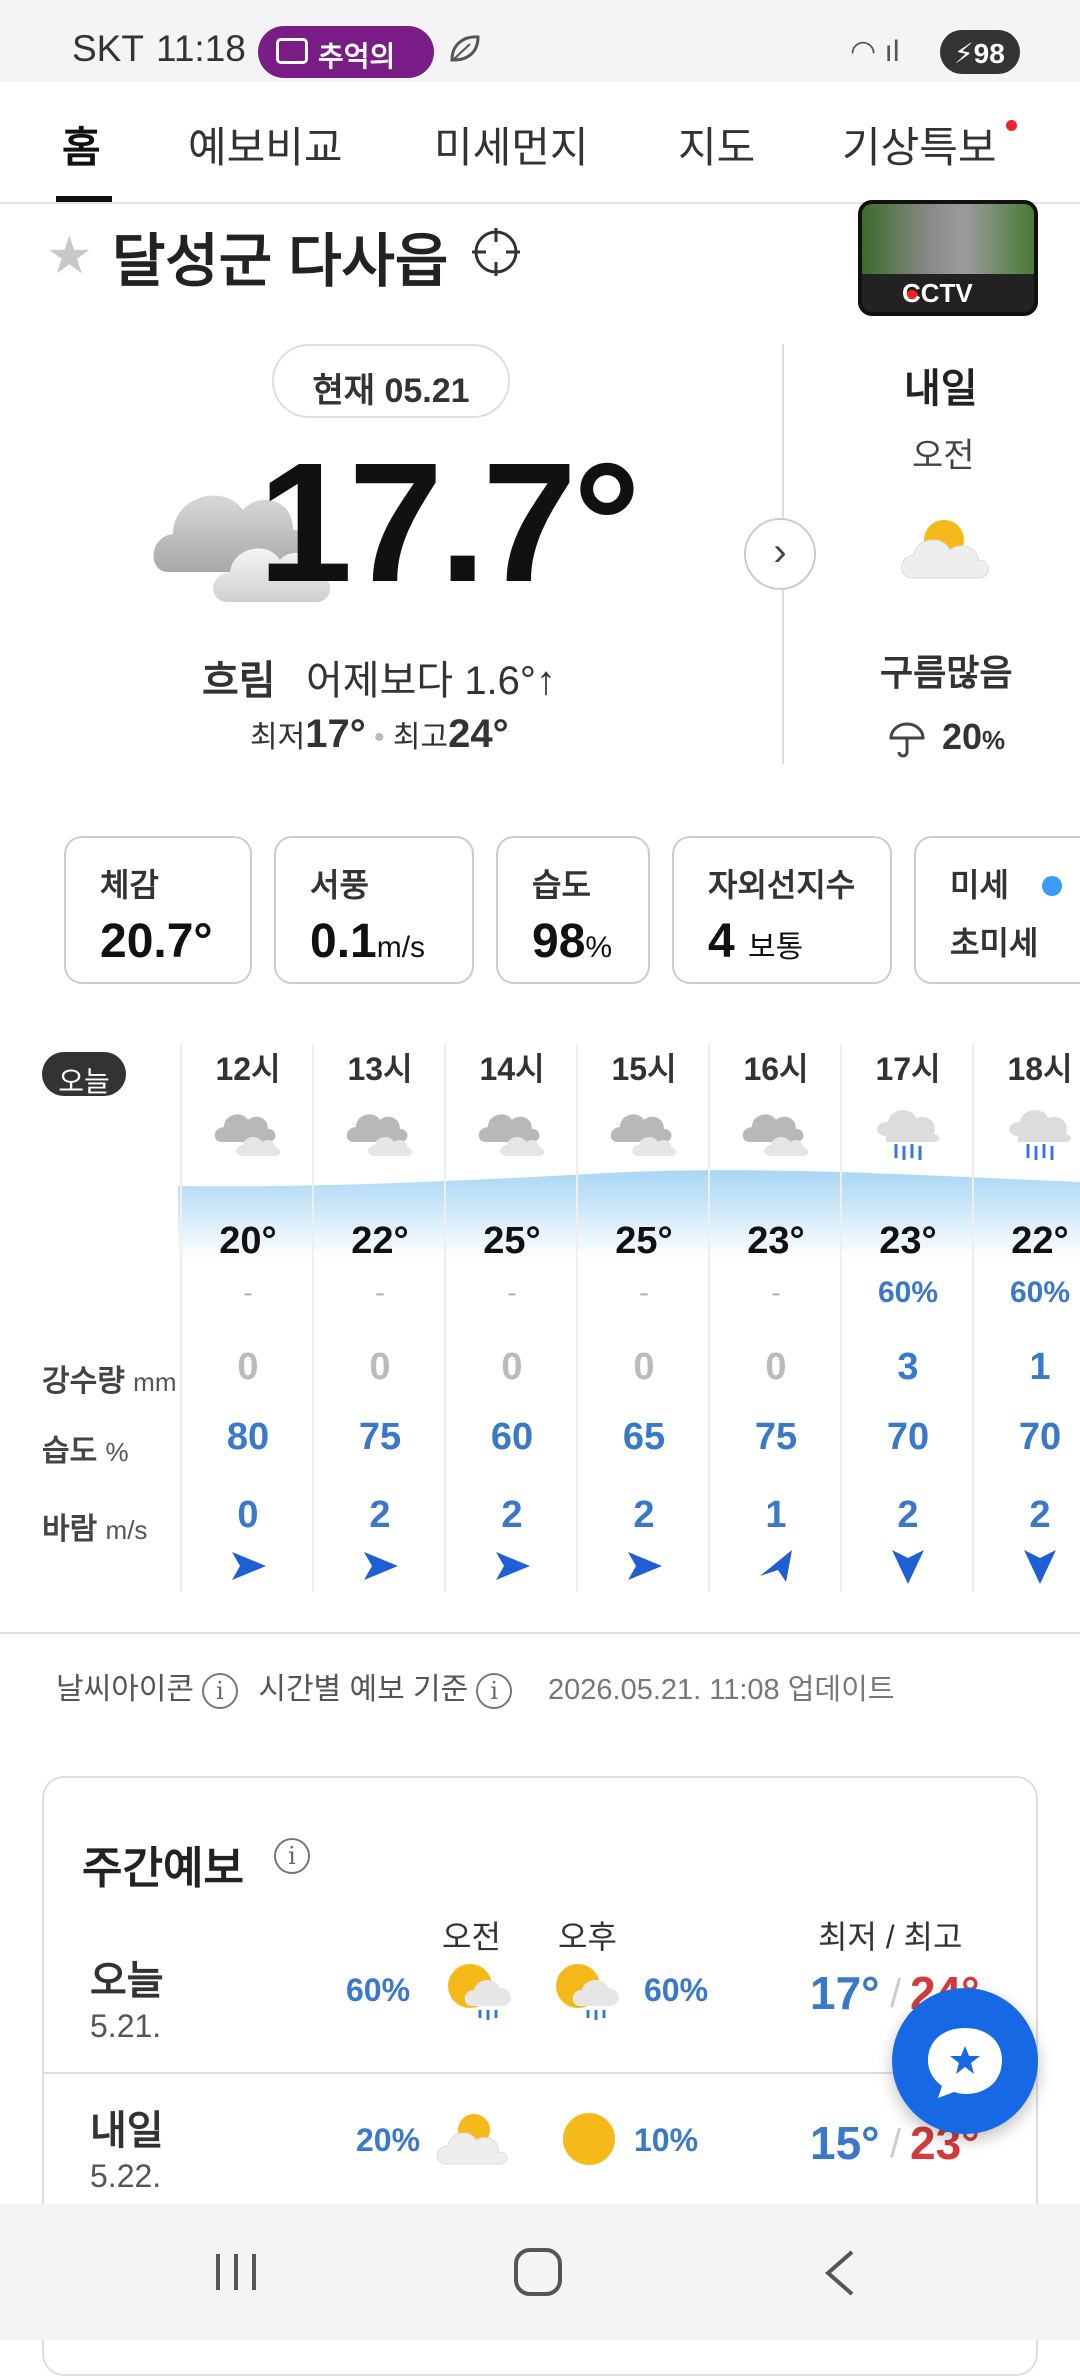  I want to click on metric-label: 습도, so click(561, 885).